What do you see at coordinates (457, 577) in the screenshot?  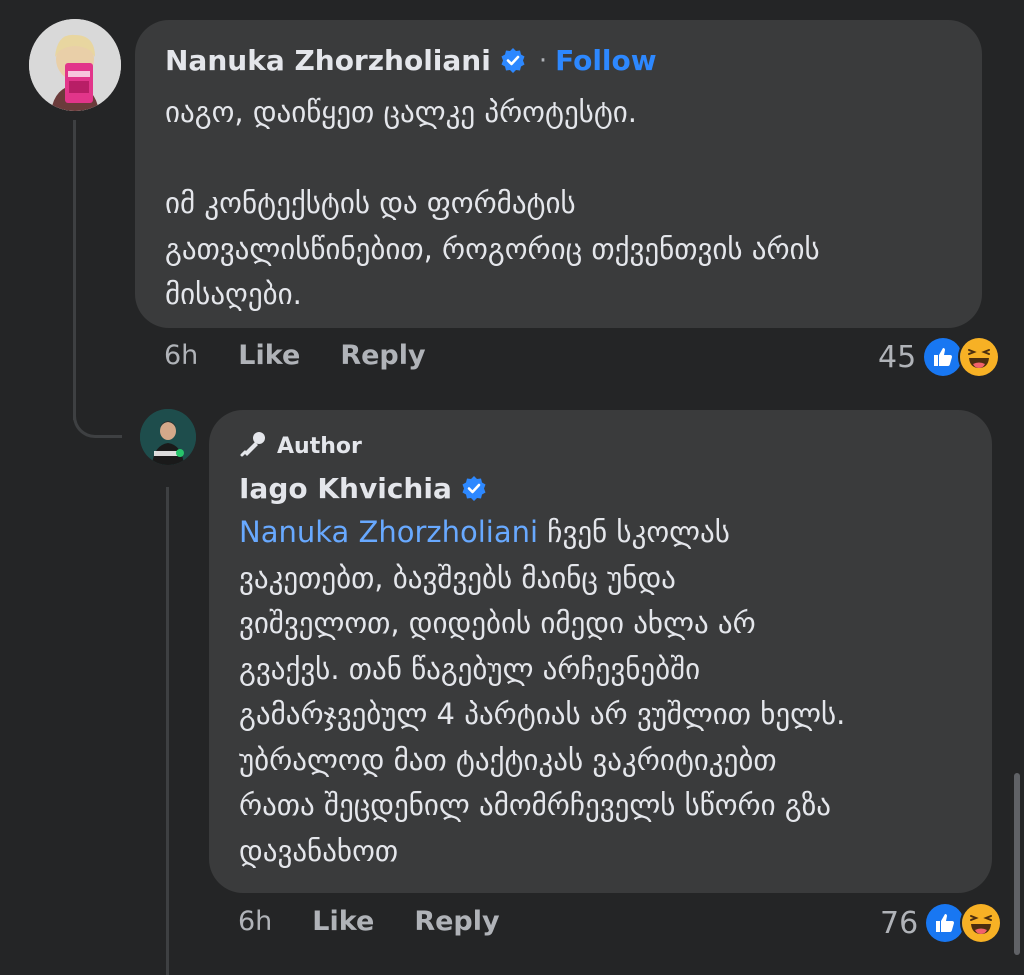 I see `comment-line: ვაკეთებთ, ბავშვებს მაინც უნდა` at bounding box center [457, 577].